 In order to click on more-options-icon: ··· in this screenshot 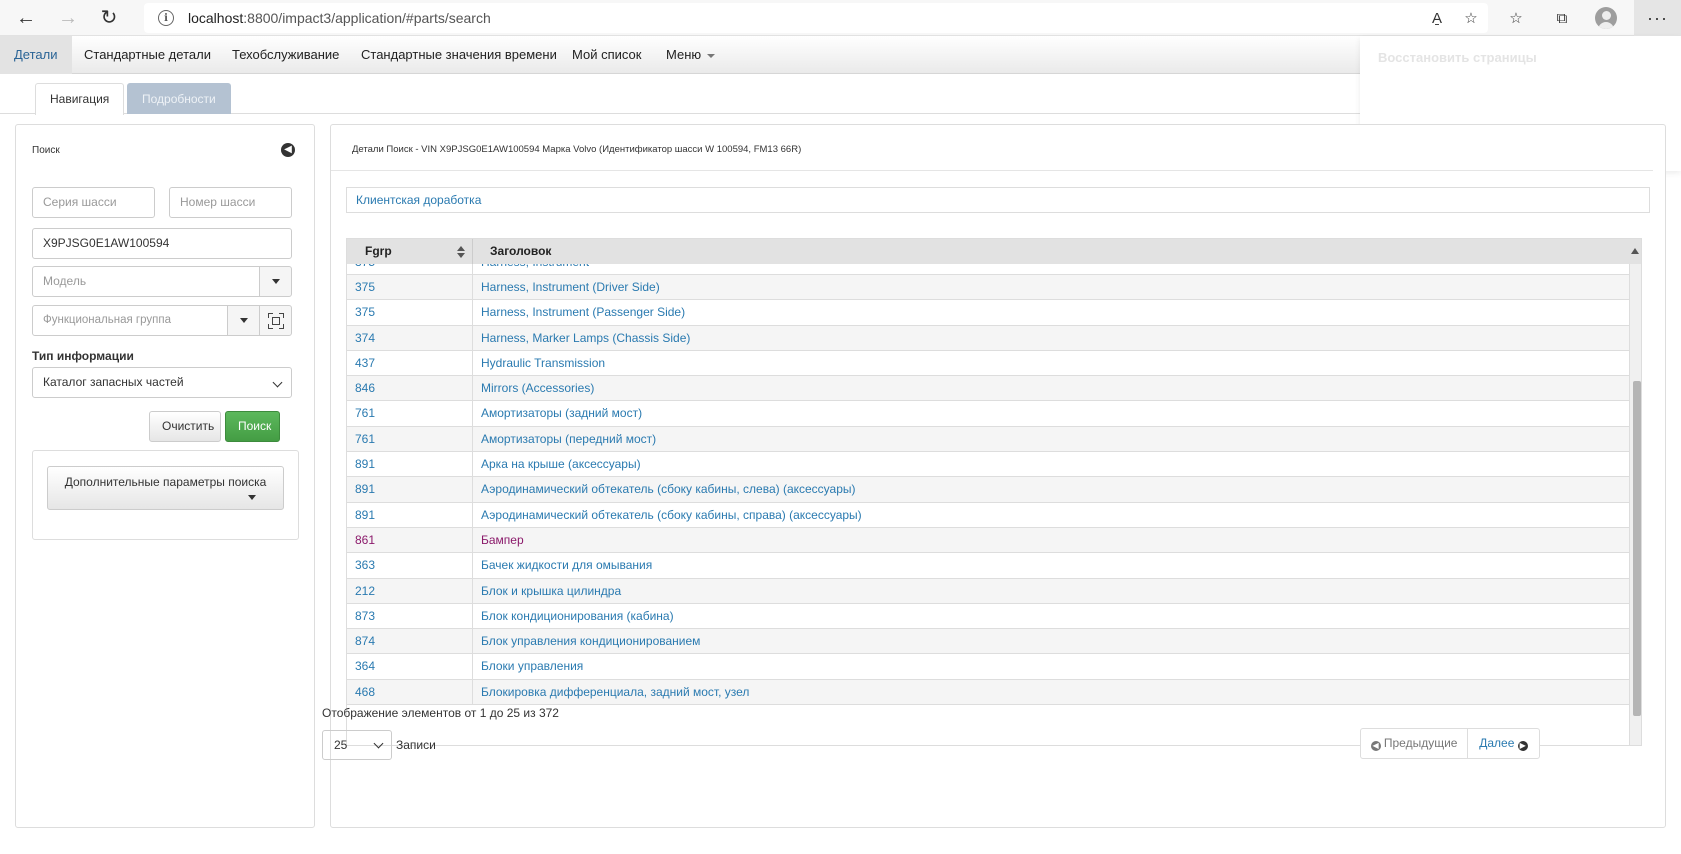, I will do `click(1657, 18)`.